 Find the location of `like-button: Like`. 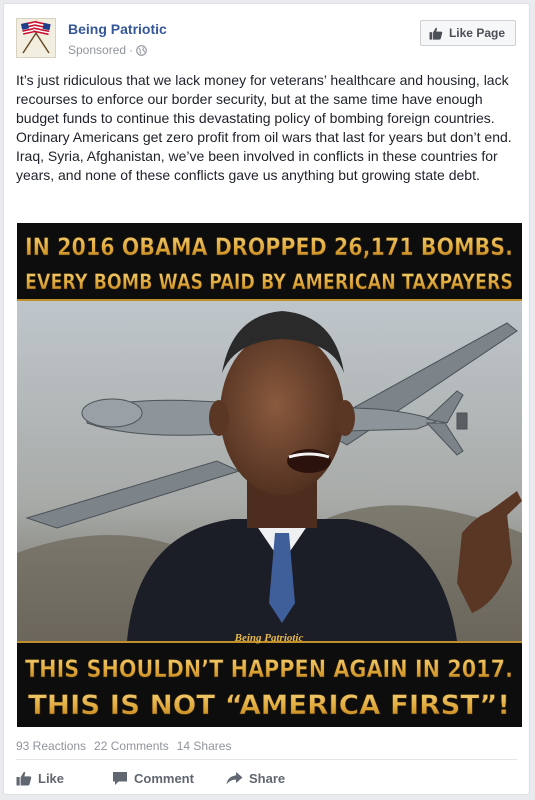

like-button: Like is located at coordinates (64, 778).